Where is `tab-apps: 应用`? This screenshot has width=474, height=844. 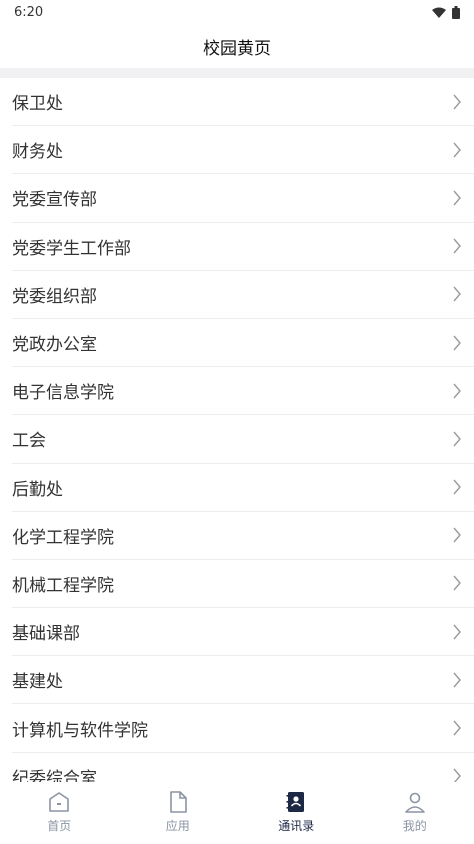 tab-apps: 应用 is located at coordinates (178, 812).